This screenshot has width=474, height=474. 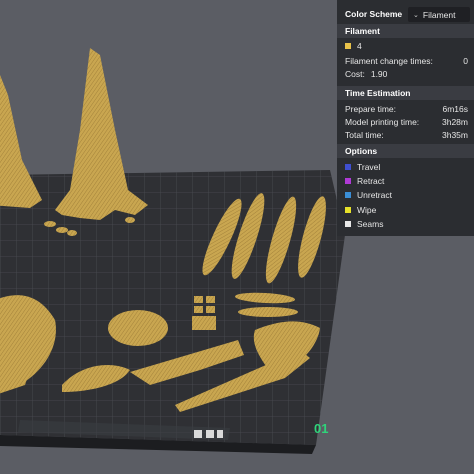 I want to click on color-scheme-label: Color Scheme, so click(x=374, y=14).